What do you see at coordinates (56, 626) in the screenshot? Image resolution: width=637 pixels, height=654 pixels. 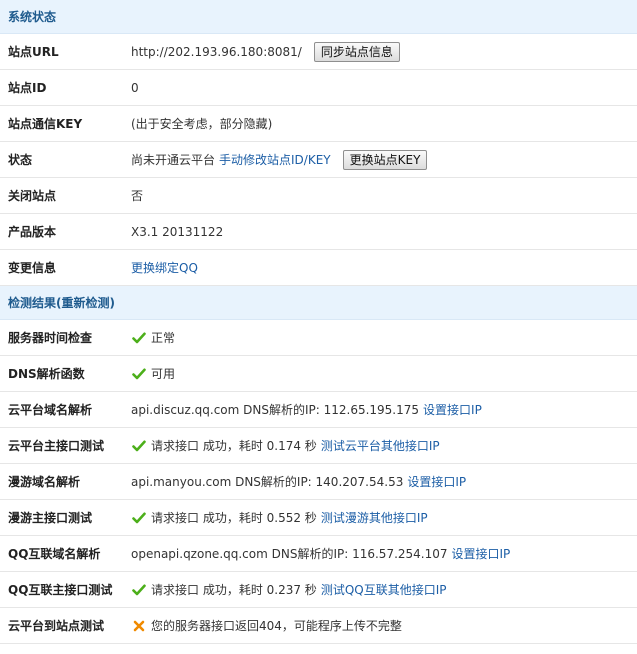 I see `check-result-label: 云平台到站点测试` at bounding box center [56, 626].